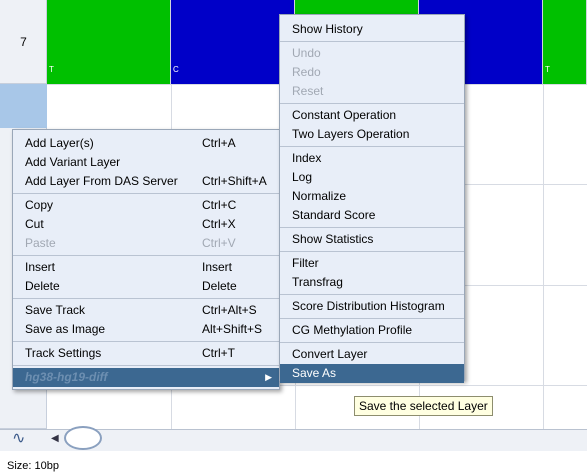  I want to click on submenu-item-standard-score: Standard Score, so click(372, 215).